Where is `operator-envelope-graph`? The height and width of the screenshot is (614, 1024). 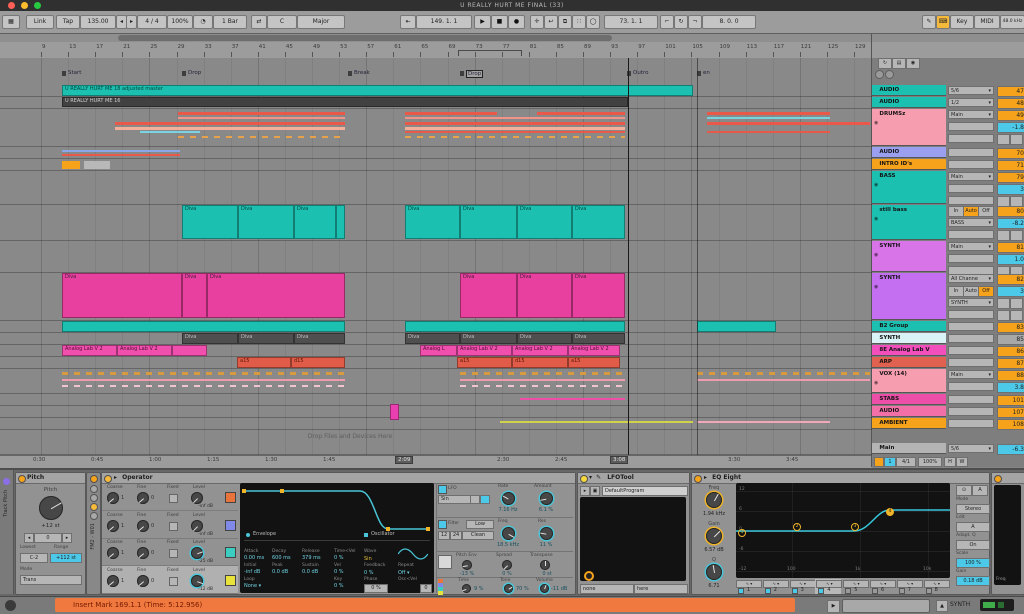
operator-envelope-graph is located at coordinates (337, 511).